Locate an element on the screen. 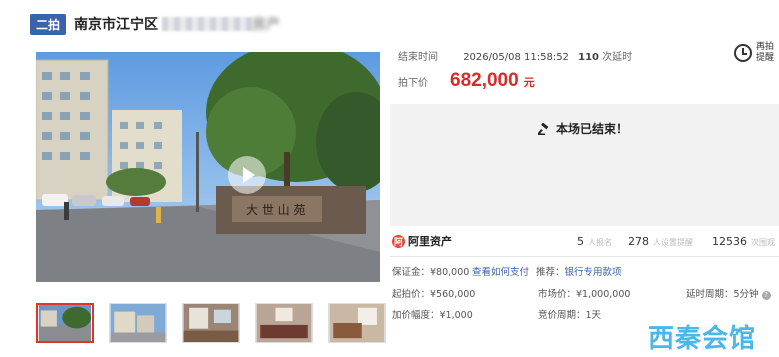 The image size is (779, 357). end-time-value: 2026/05/08 11:58:52 is located at coordinates (516, 57).